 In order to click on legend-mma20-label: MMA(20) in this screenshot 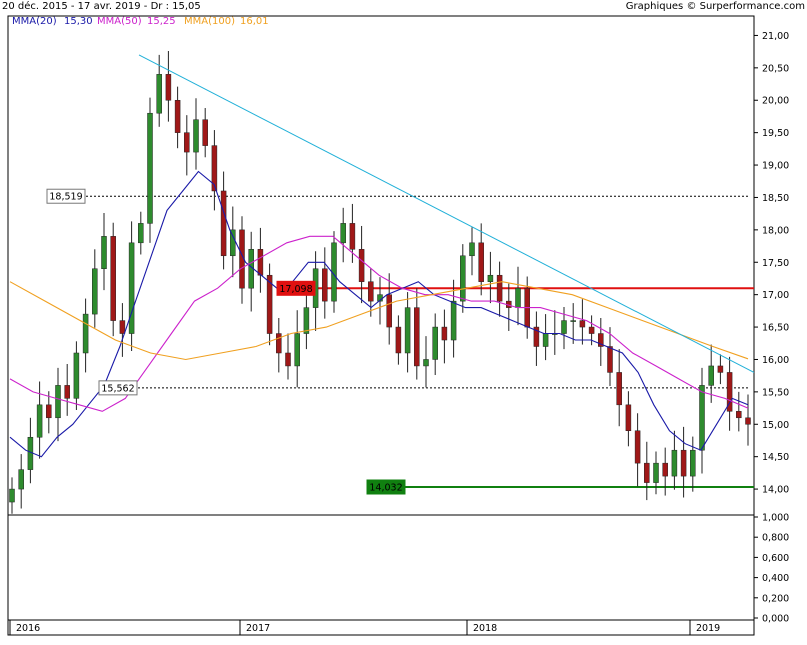, I will do `click(34, 21)`.